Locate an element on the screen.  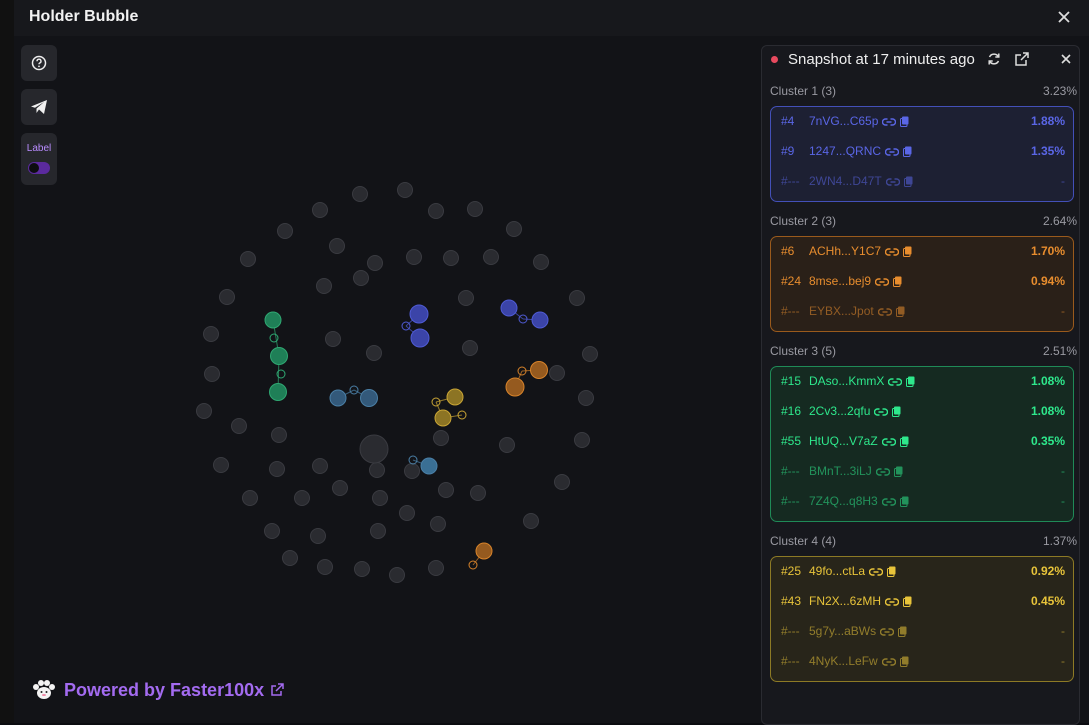
holder-row: #--- 5g7y...aBWs - is located at coordinates (923, 631).